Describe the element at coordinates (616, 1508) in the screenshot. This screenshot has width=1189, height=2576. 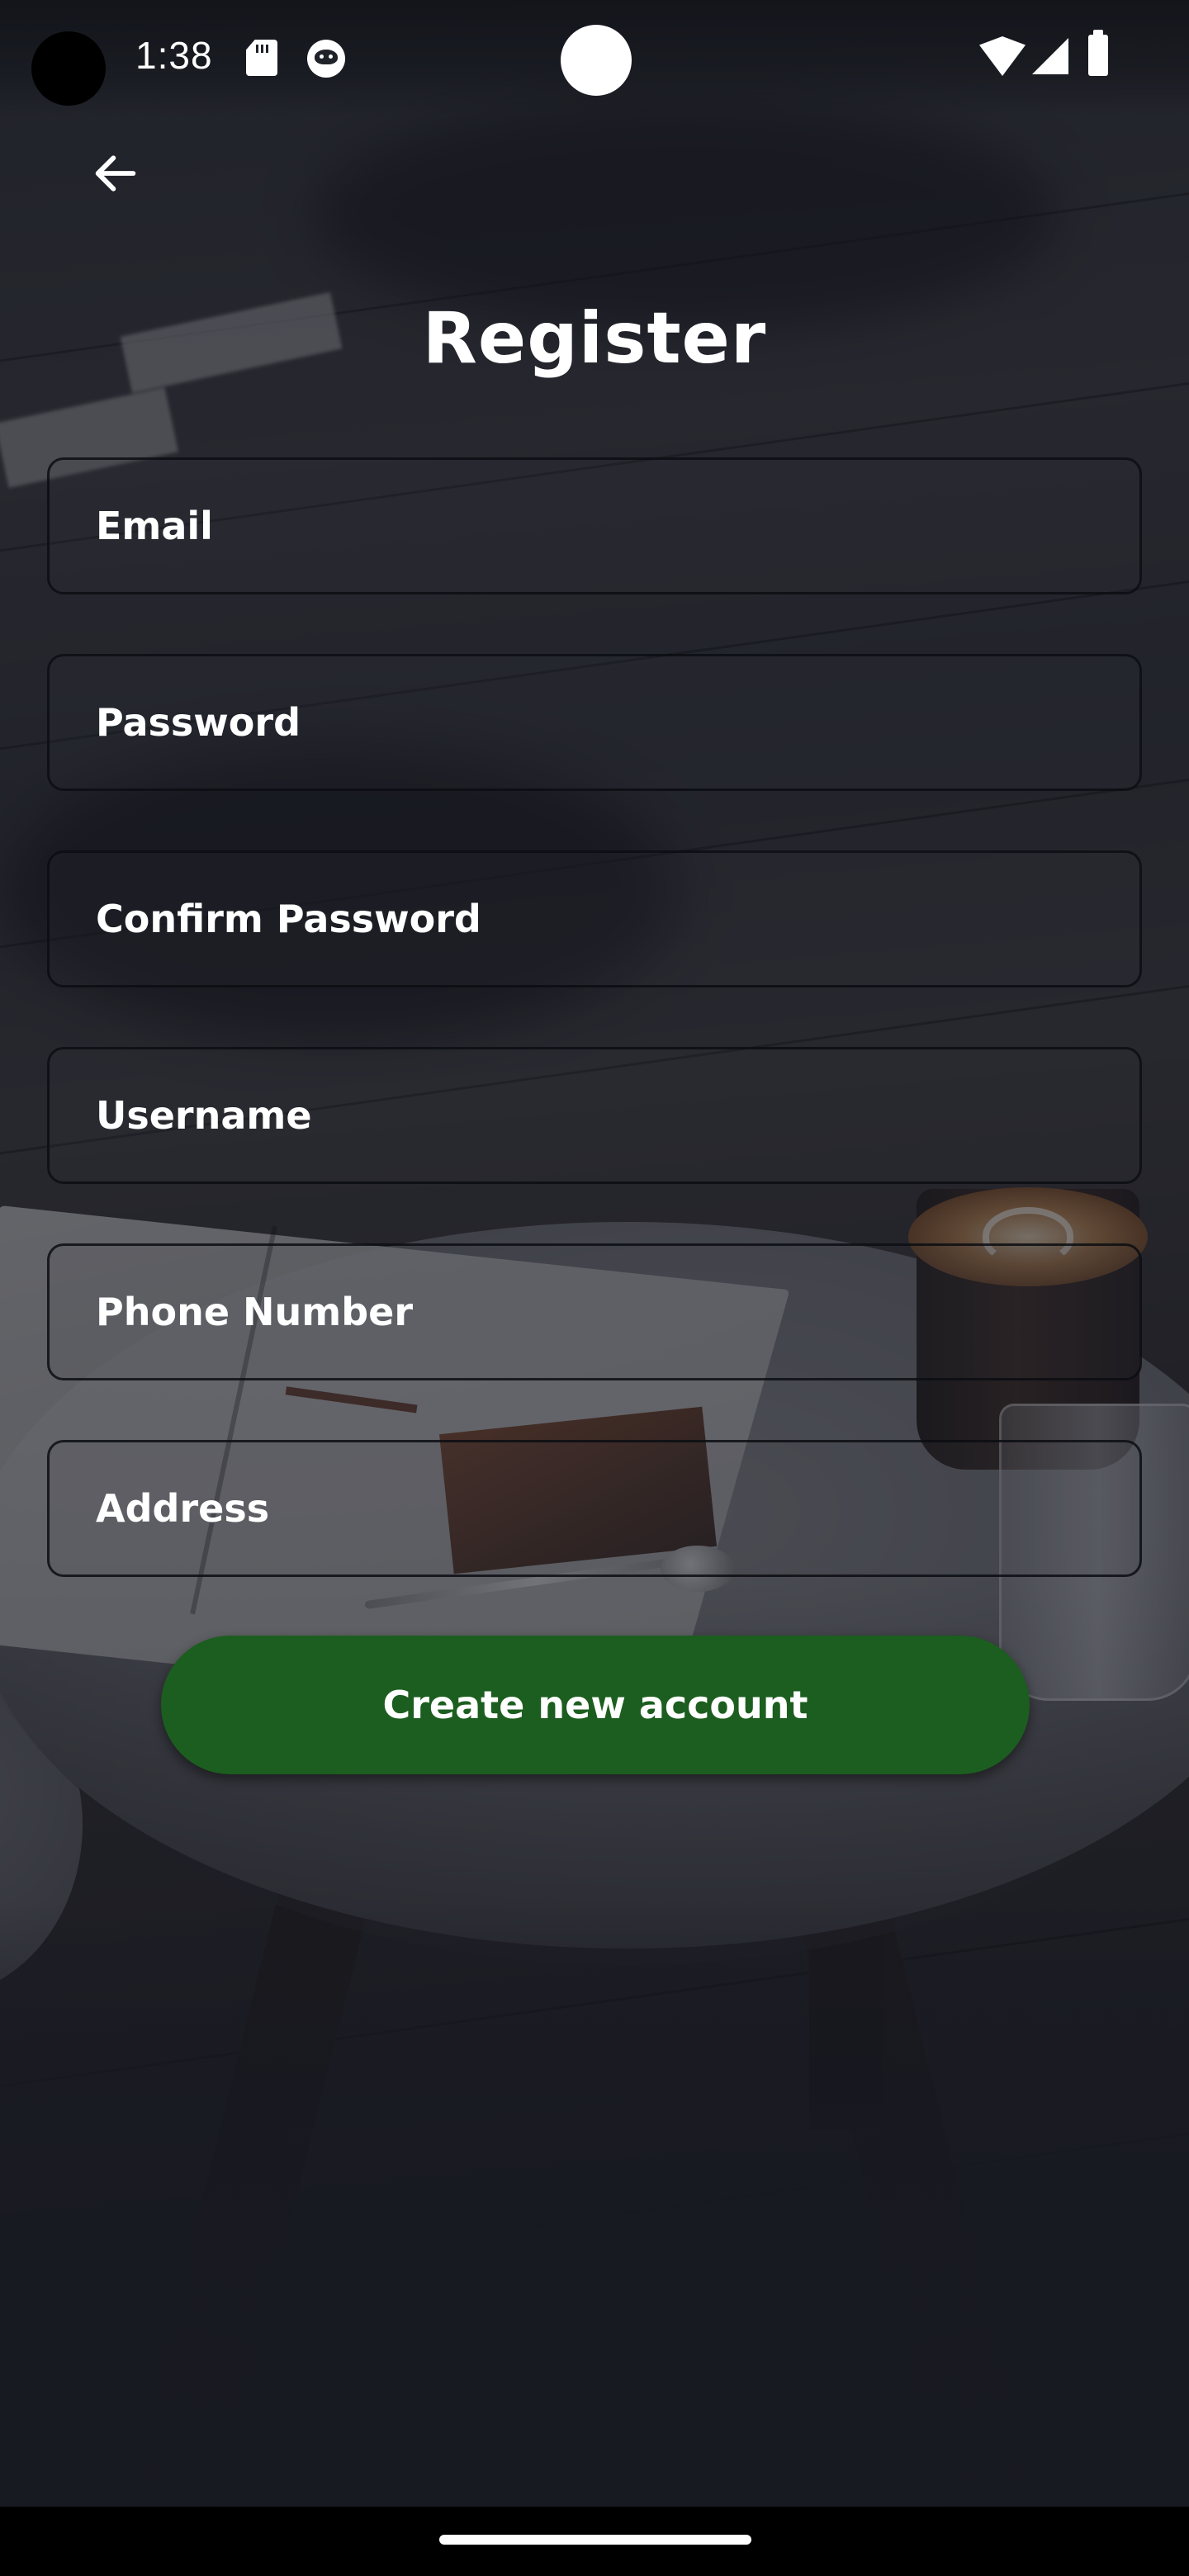
I see `address-input` at that location.